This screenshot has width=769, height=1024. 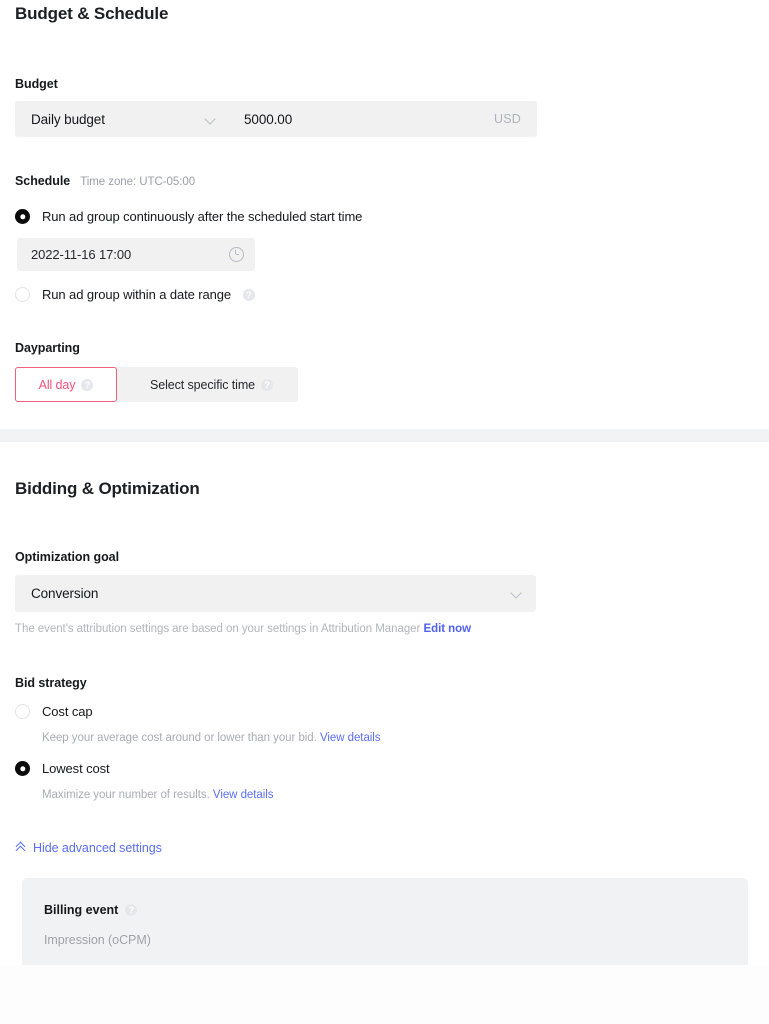 I want to click on billing-event-value: Impression (oCPM), so click(x=97, y=940).